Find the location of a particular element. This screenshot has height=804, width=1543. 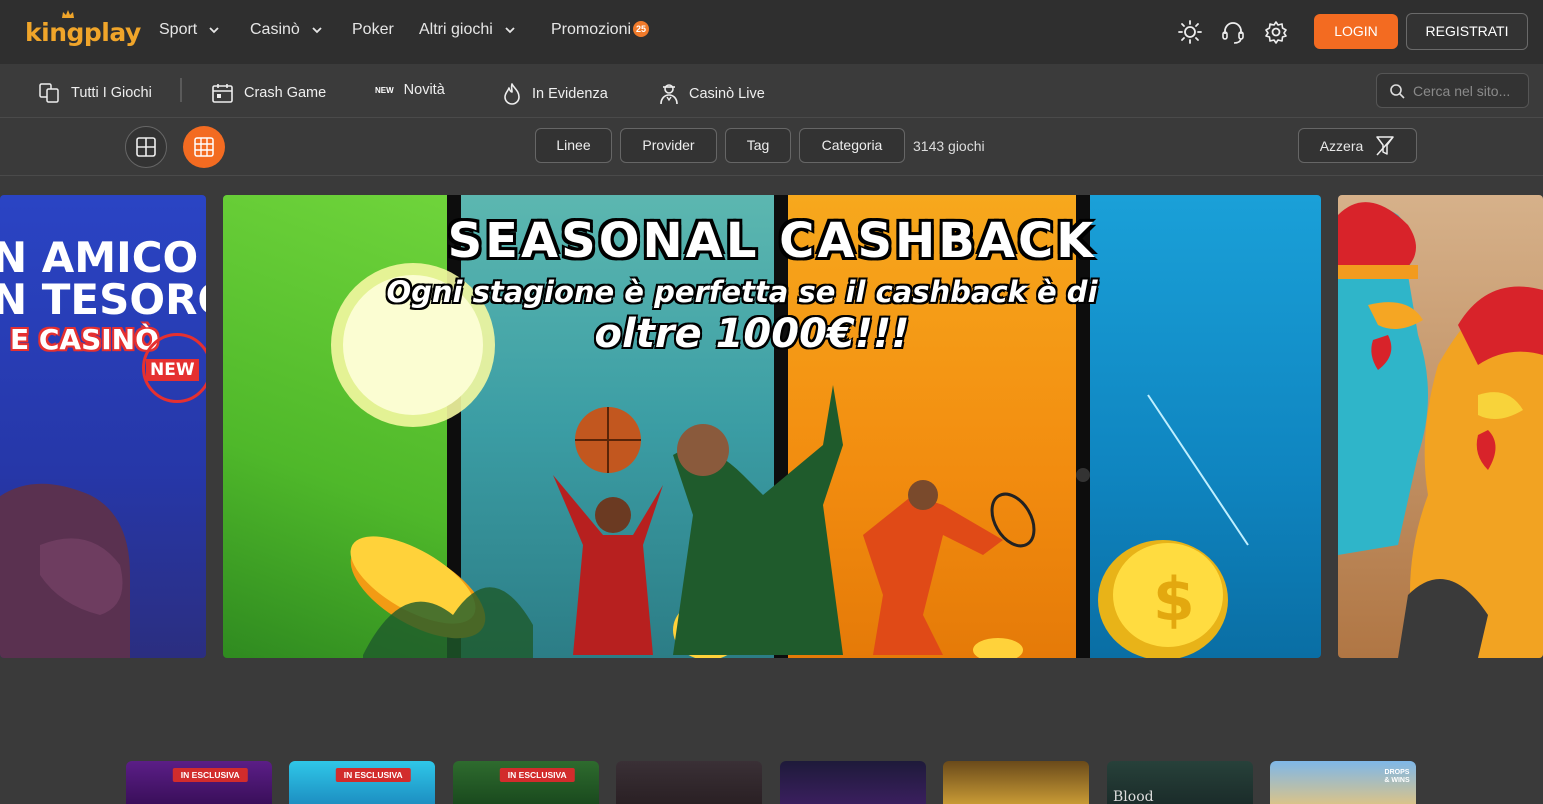

banner-right is located at coordinates (1440, 426).